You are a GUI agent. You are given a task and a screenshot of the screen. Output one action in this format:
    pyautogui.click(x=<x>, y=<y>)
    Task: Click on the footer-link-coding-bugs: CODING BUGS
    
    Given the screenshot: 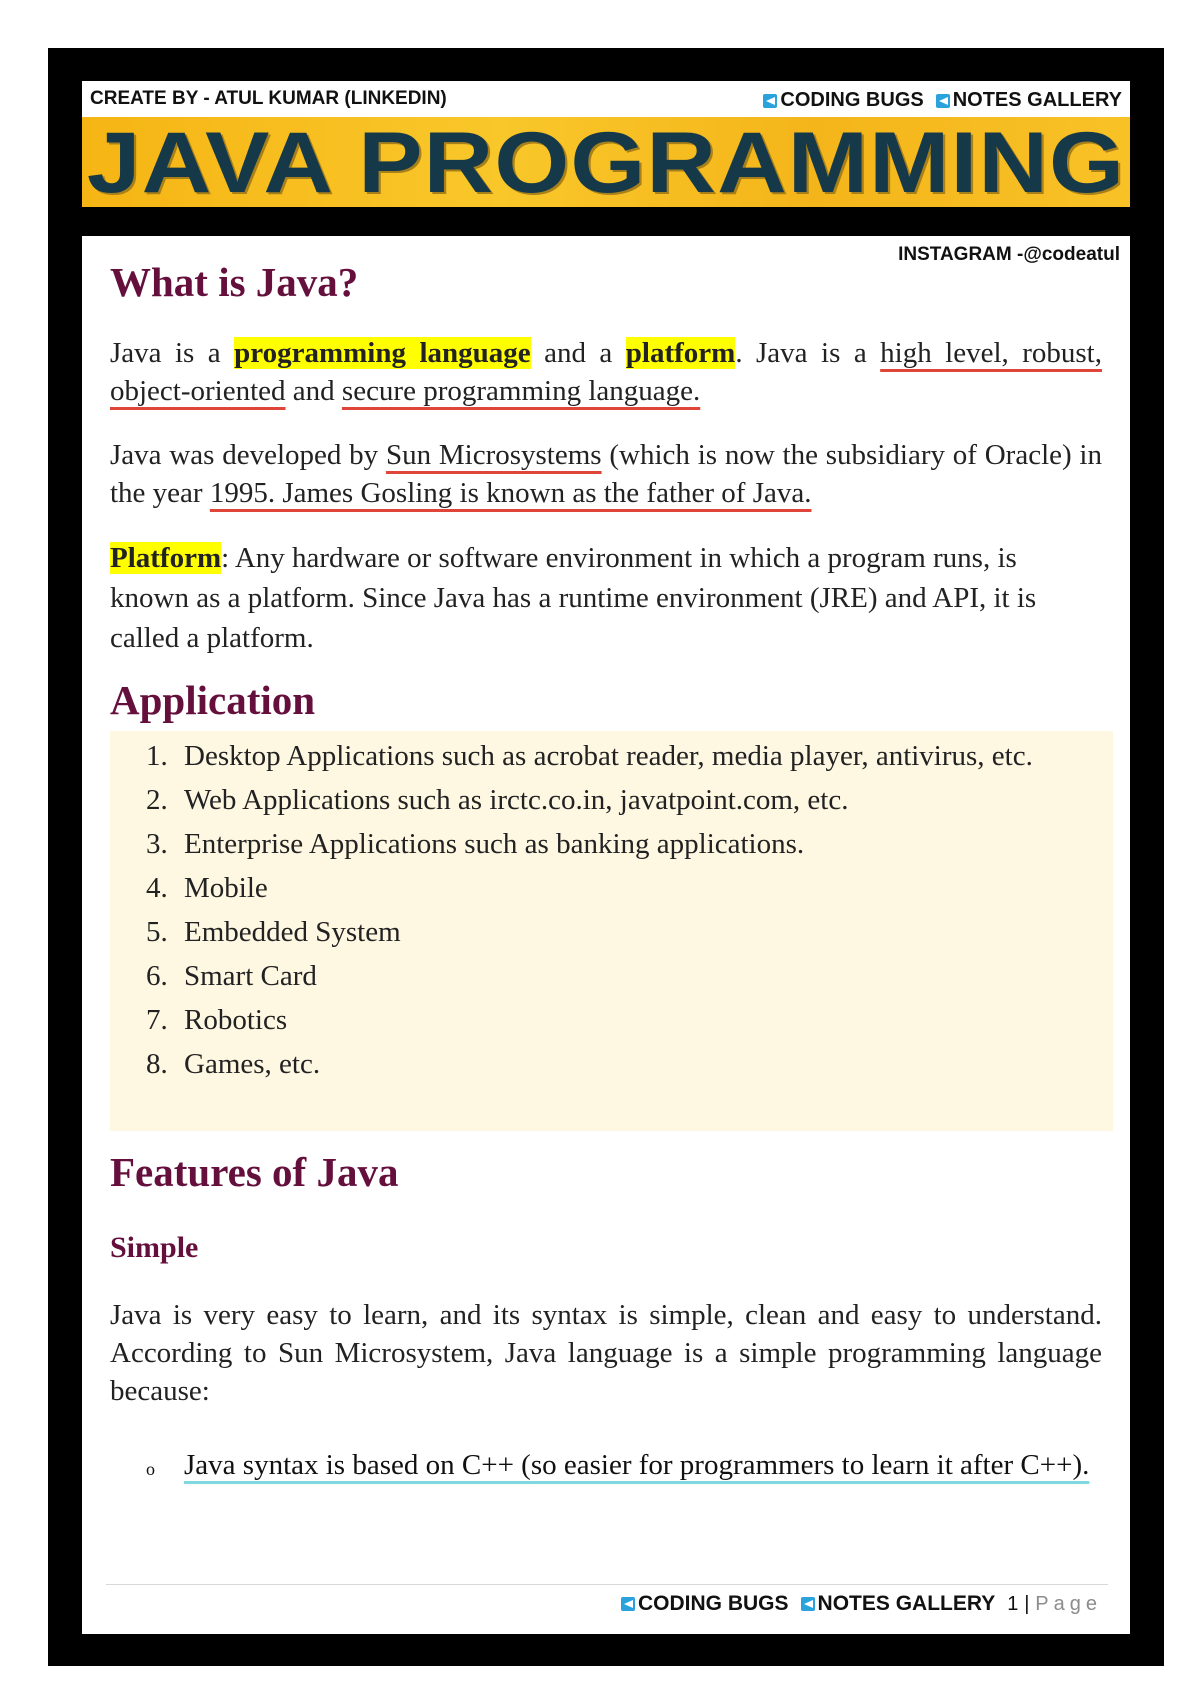 What is the action you would take?
    pyautogui.click(x=705, y=1604)
    